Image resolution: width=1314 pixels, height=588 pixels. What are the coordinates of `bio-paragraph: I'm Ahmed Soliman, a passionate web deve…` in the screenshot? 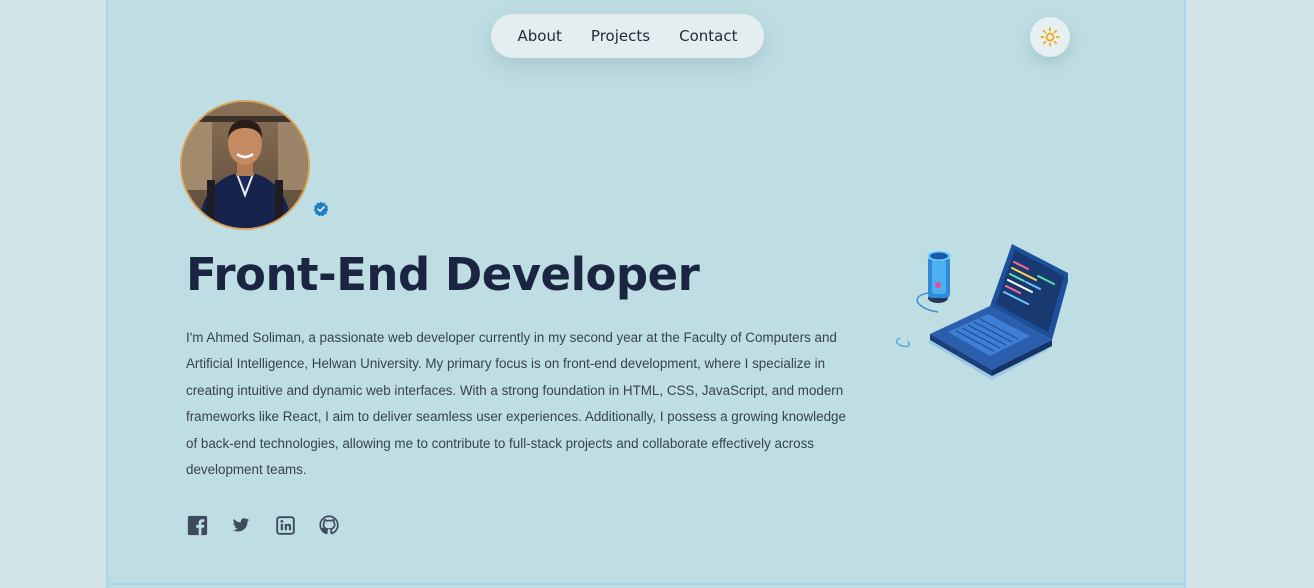 It's located at (516, 404).